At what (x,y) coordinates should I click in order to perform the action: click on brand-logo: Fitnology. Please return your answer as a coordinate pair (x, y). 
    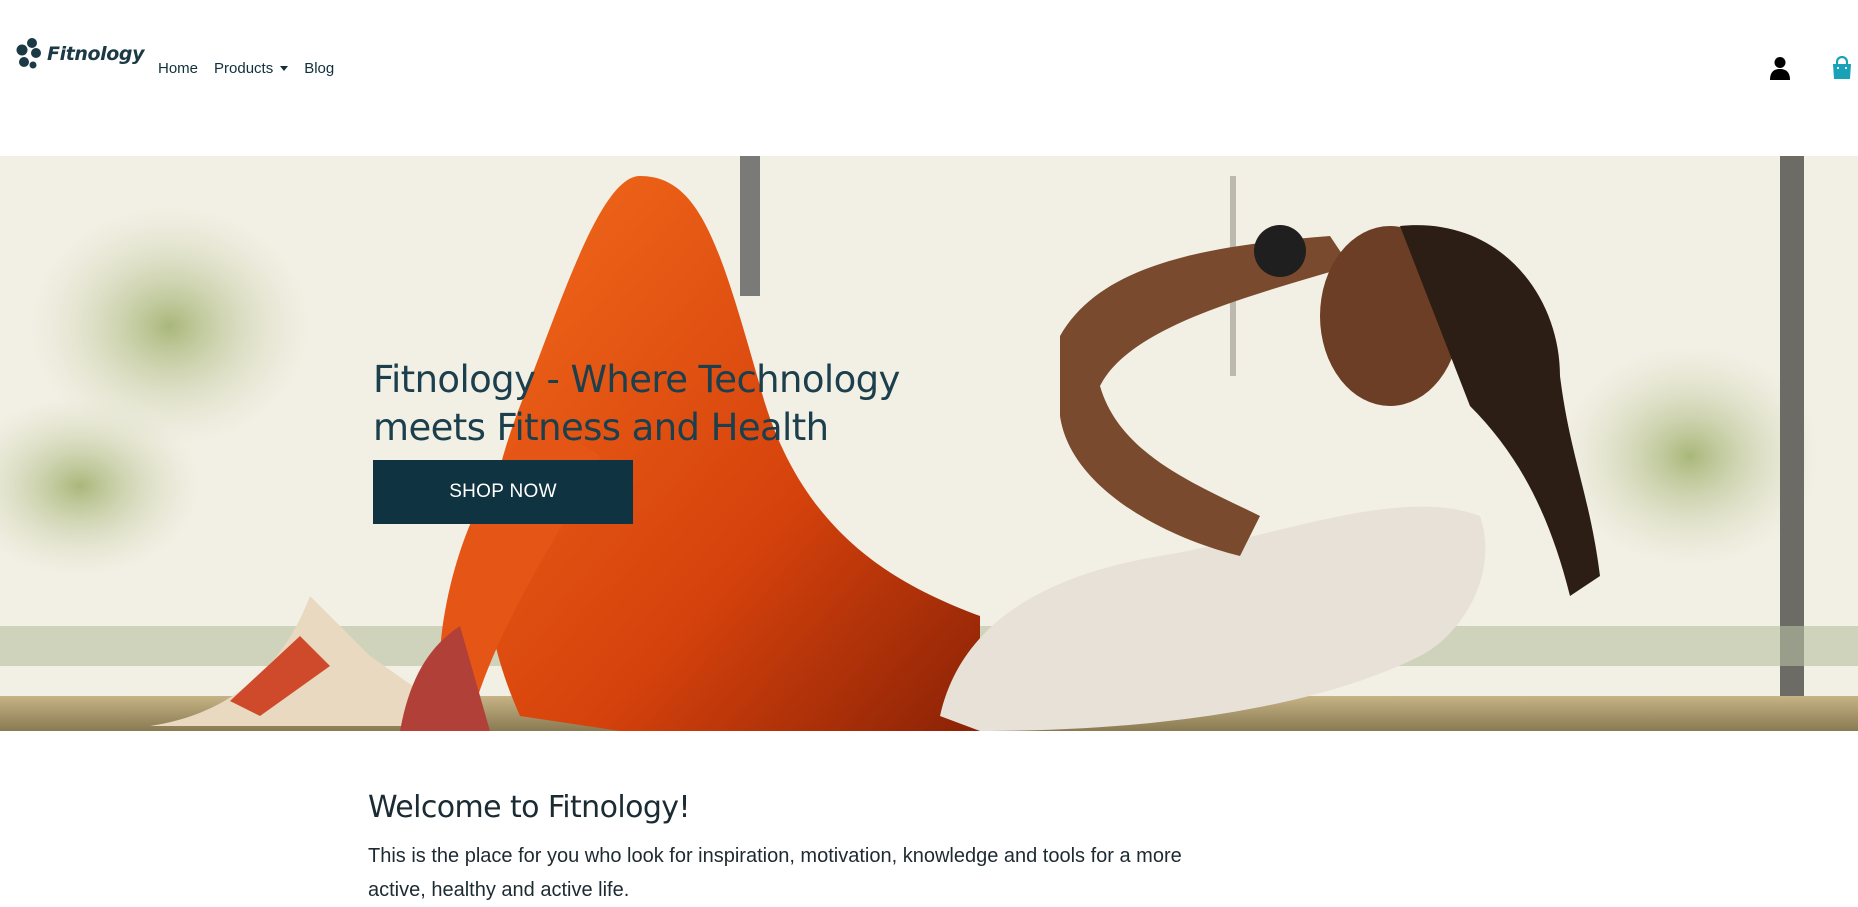
    Looking at the image, I should click on (79, 54).